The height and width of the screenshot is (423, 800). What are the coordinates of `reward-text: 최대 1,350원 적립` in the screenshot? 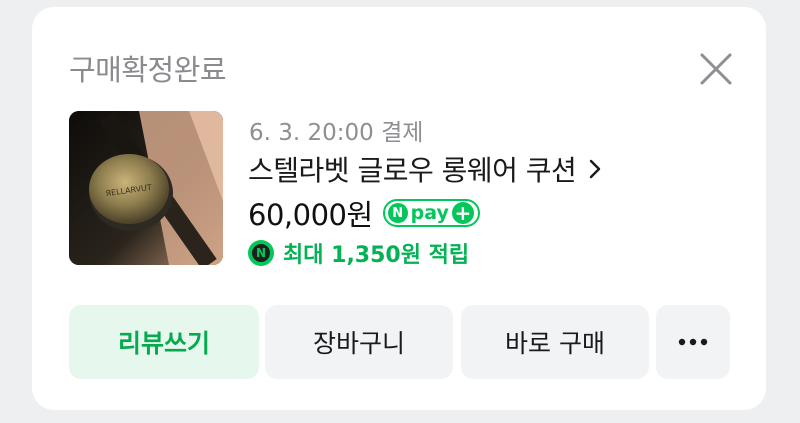 It's located at (376, 255).